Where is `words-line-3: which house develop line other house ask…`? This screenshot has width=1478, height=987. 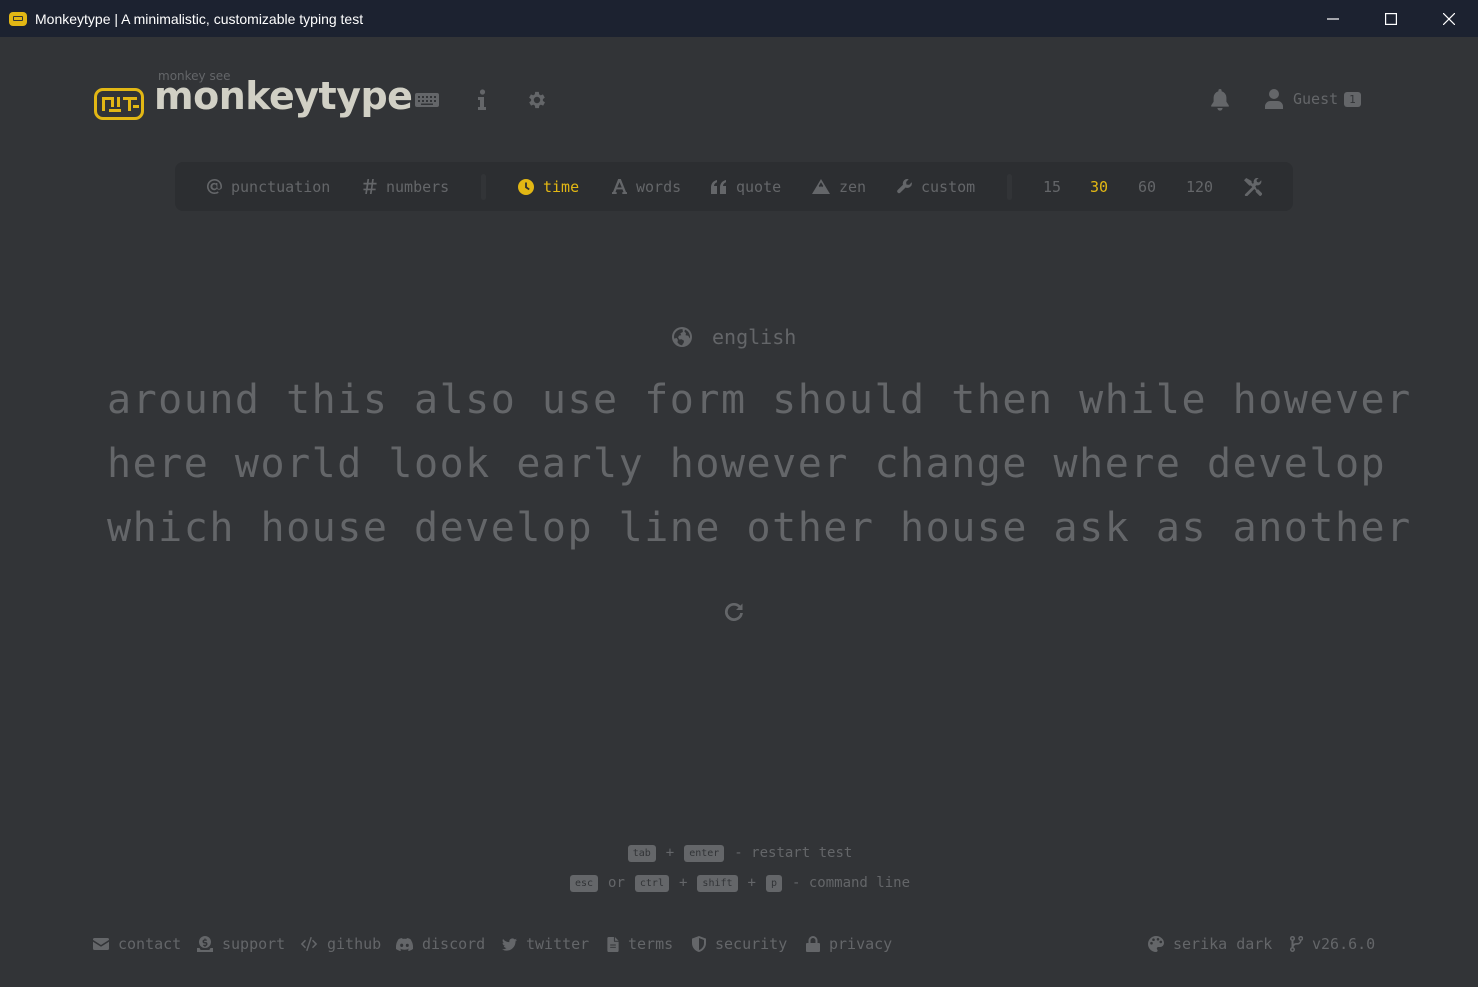 words-line-3: which house develop line other house ask… is located at coordinates (759, 528).